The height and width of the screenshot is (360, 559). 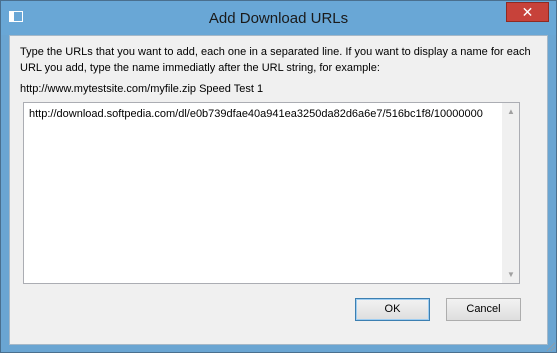 I want to click on resize-grip-icon, so click(x=550, y=346).